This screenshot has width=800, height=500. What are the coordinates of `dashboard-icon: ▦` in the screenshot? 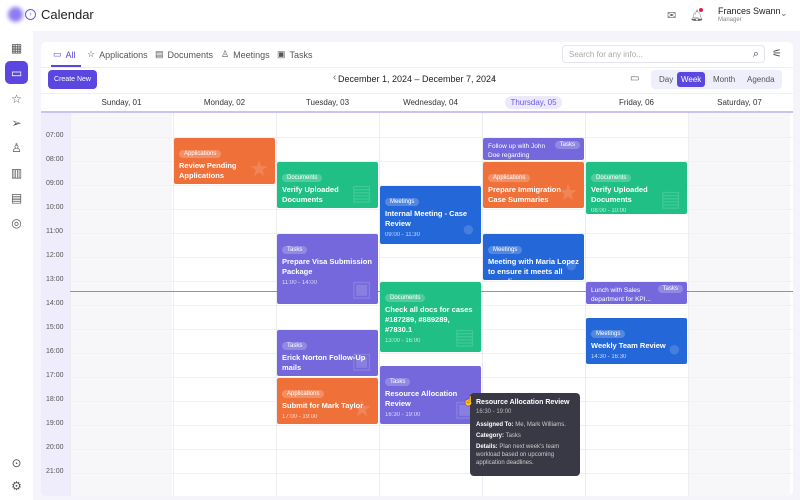 It's located at (16, 47).